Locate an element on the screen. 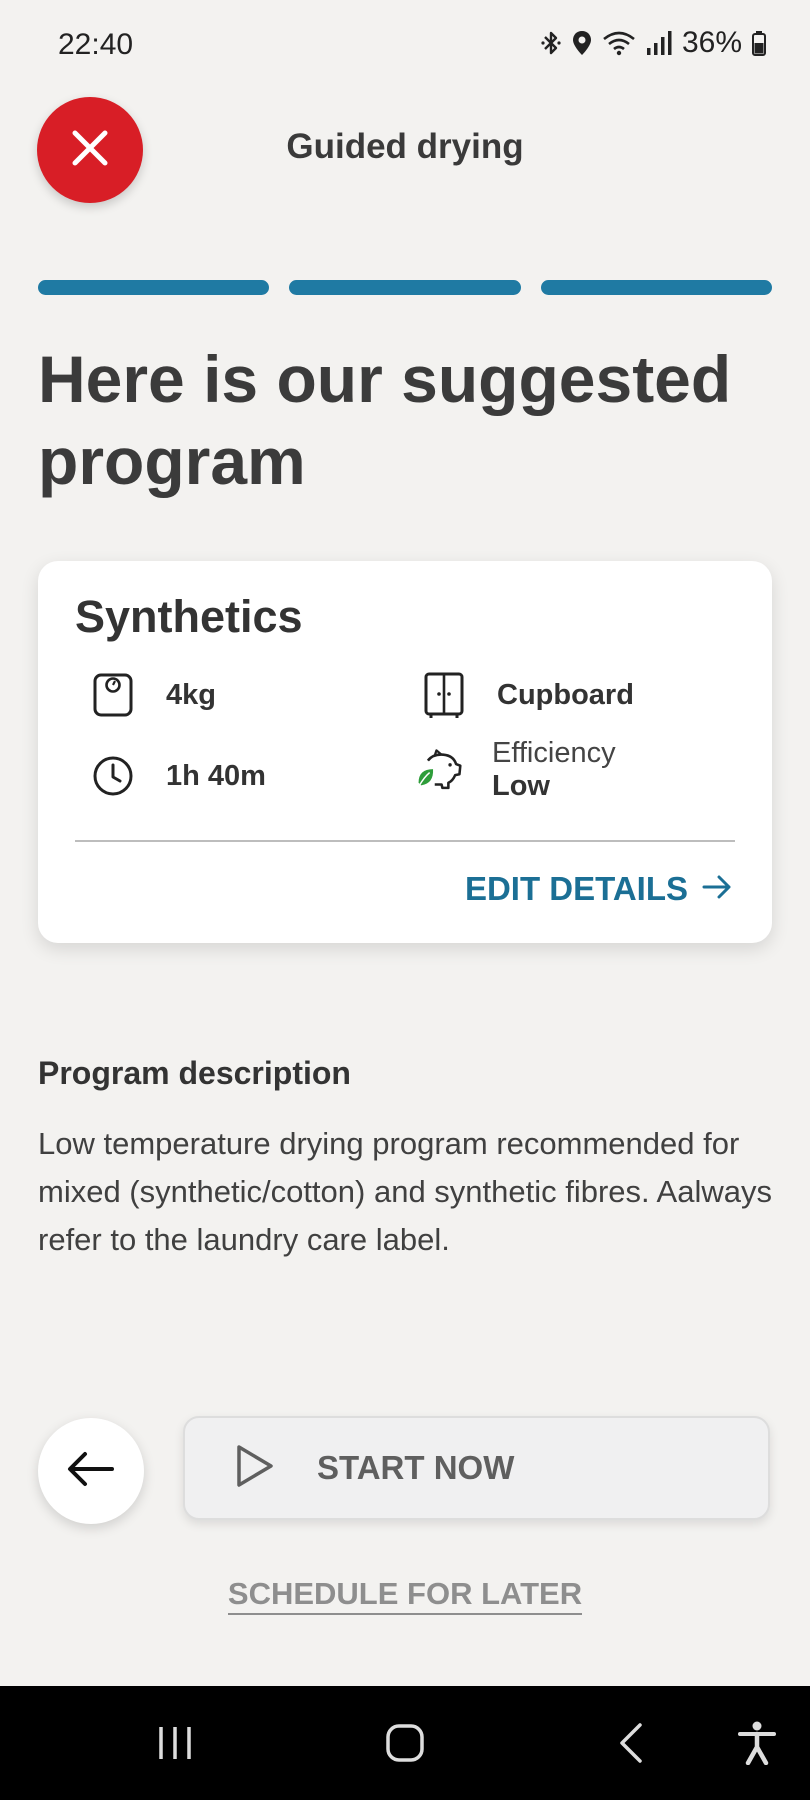 The image size is (810, 1800). spec-destination: Cupboard is located at coordinates (527, 695).